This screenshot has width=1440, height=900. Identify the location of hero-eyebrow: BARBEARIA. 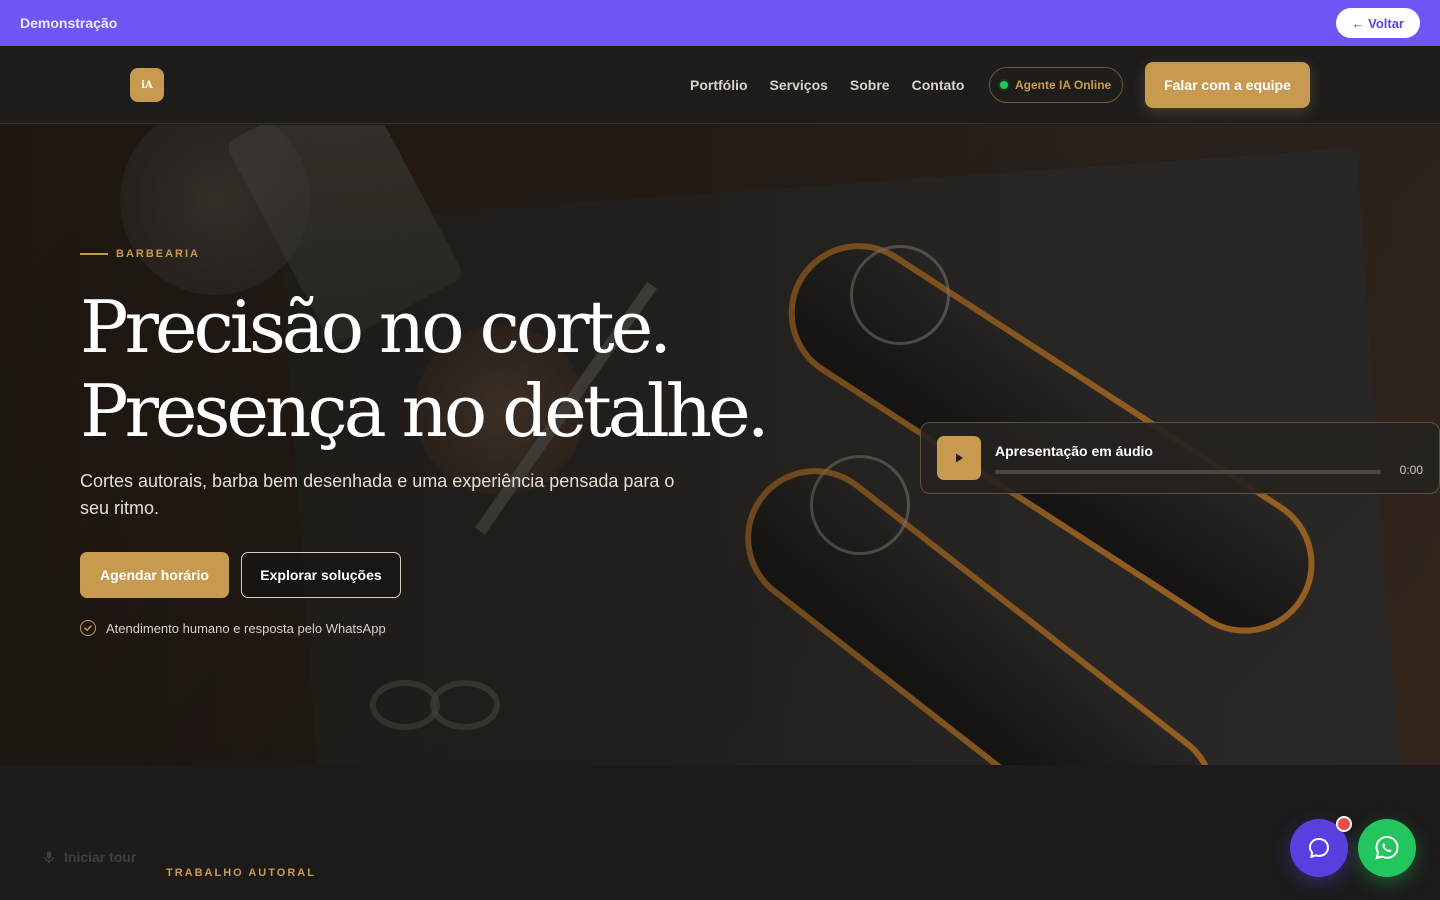
(140, 254).